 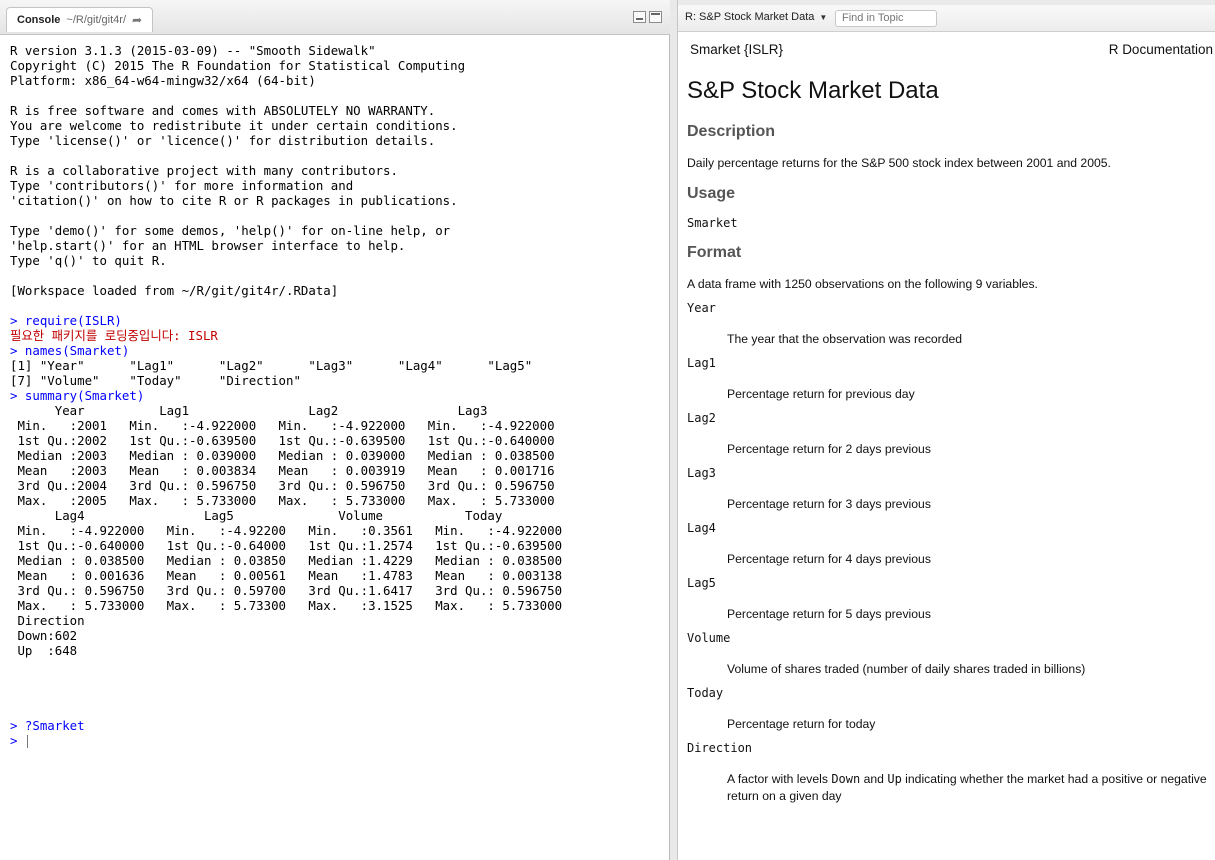 What do you see at coordinates (813, 90) in the screenshot?
I see `page-title: S&P Stock Market Data` at bounding box center [813, 90].